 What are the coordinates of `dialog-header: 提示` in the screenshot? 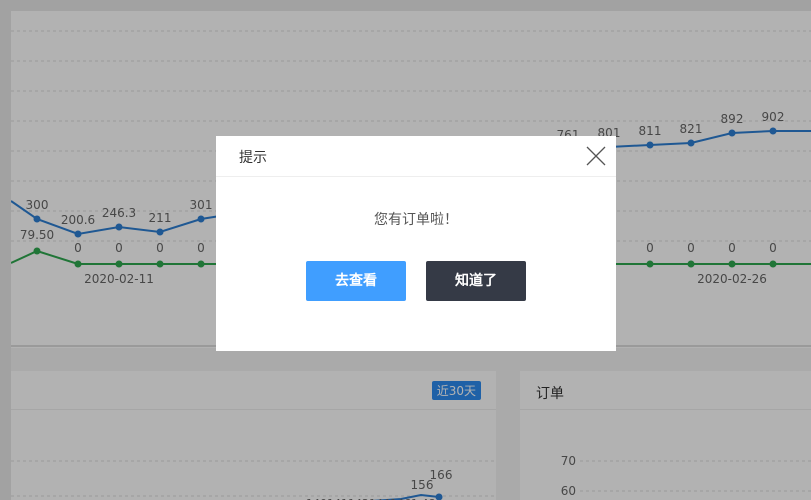 It's located at (416, 156).